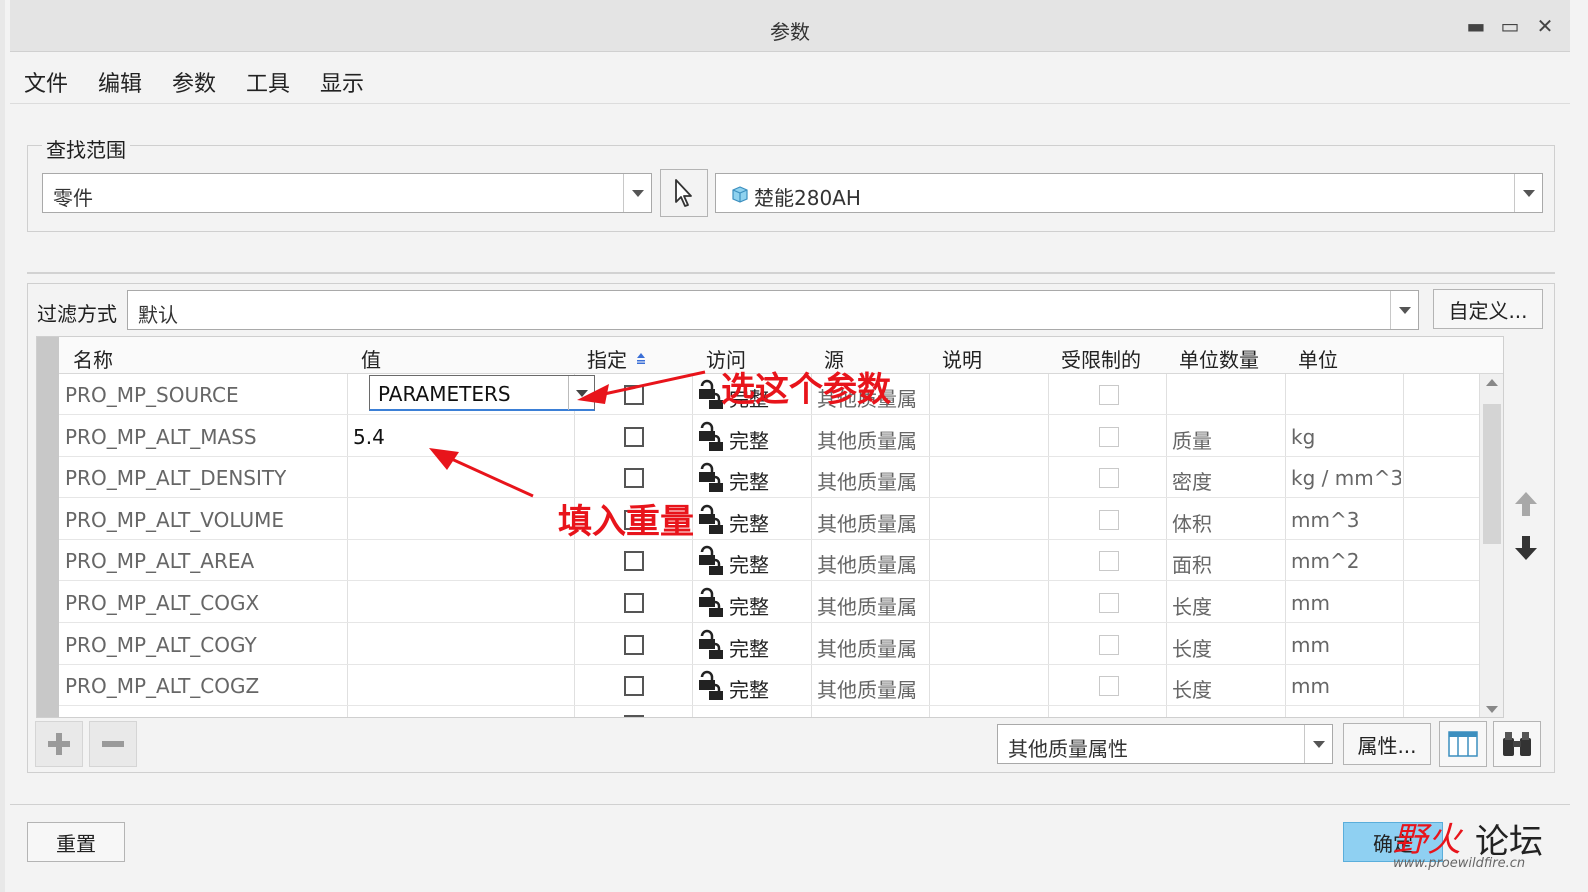 The height and width of the screenshot is (892, 1588). What do you see at coordinates (567, 434) in the screenshot?
I see `annotation-overlay` at bounding box center [567, 434].